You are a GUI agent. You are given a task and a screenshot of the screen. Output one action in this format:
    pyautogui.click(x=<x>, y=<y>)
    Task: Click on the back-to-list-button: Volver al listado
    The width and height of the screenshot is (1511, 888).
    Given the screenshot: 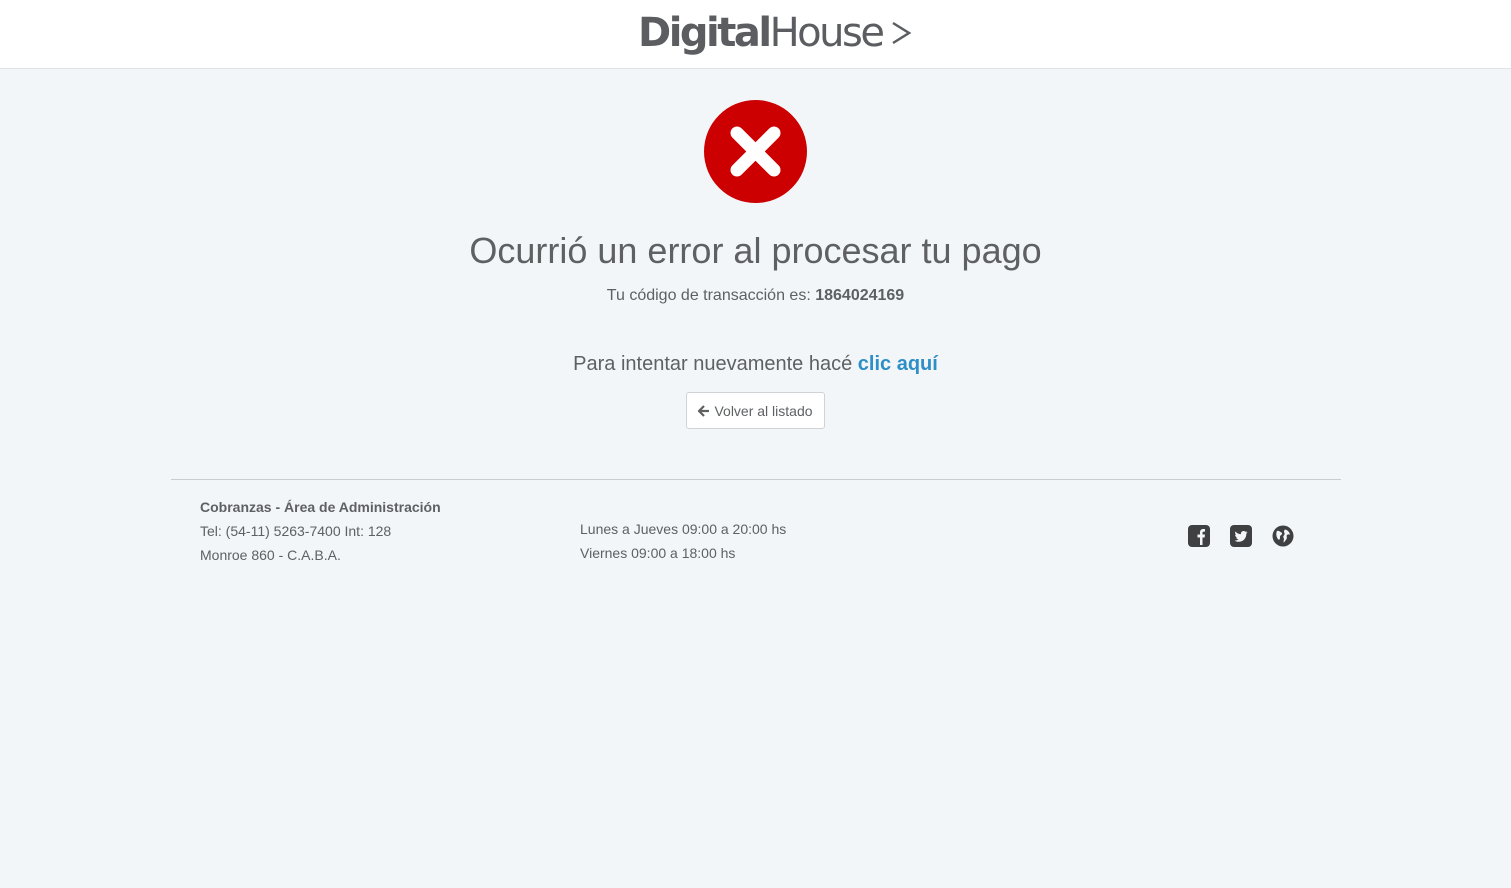 What is the action you would take?
    pyautogui.click(x=755, y=410)
    